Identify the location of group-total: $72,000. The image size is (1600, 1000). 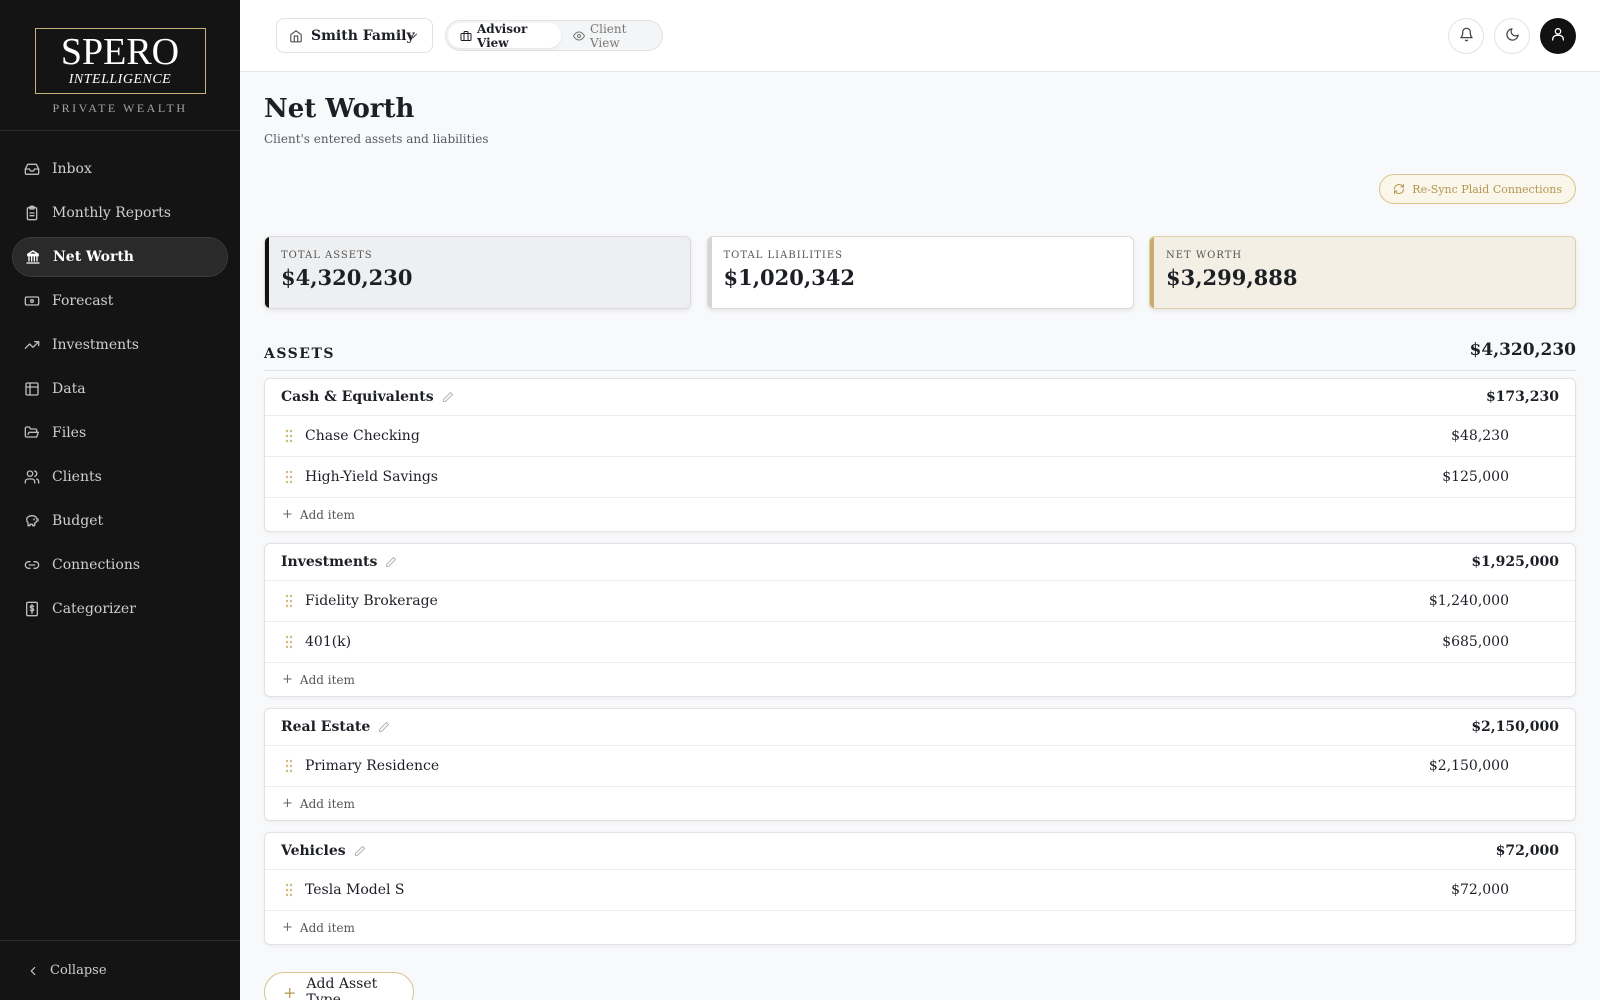
(1527, 851).